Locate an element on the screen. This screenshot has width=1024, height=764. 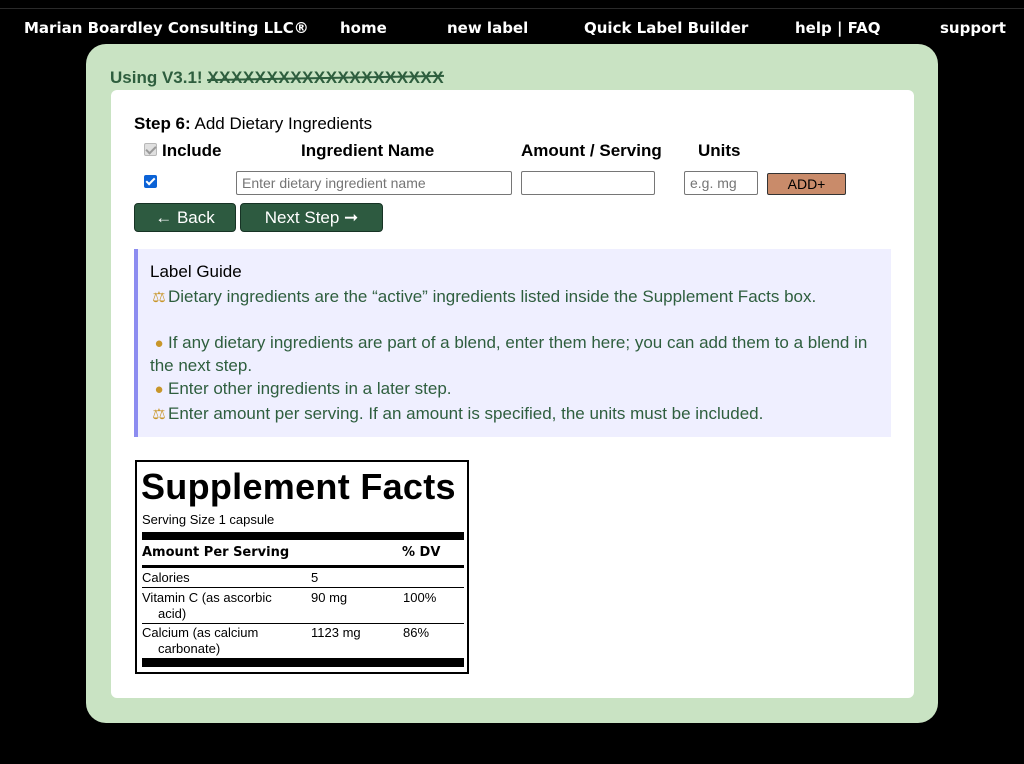
brand-name: Marian Boardley Consulting LLC® is located at coordinates (166, 28).